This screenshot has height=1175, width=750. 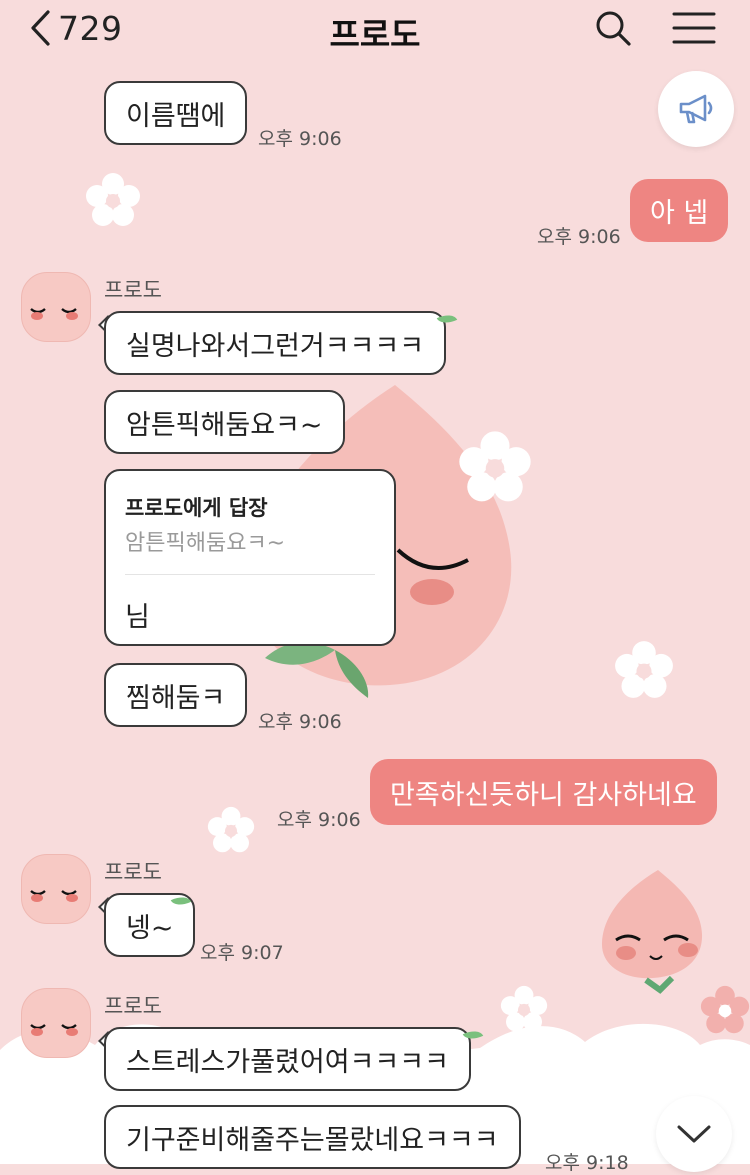 I want to click on search-icon, so click(x=613, y=28).